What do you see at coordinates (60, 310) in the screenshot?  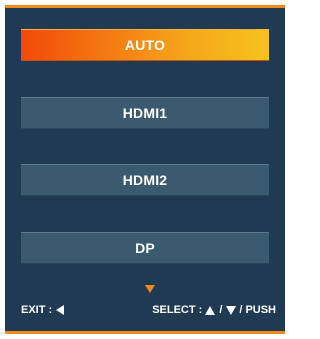 I see `left-arrow-icon` at bounding box center [60, 310].